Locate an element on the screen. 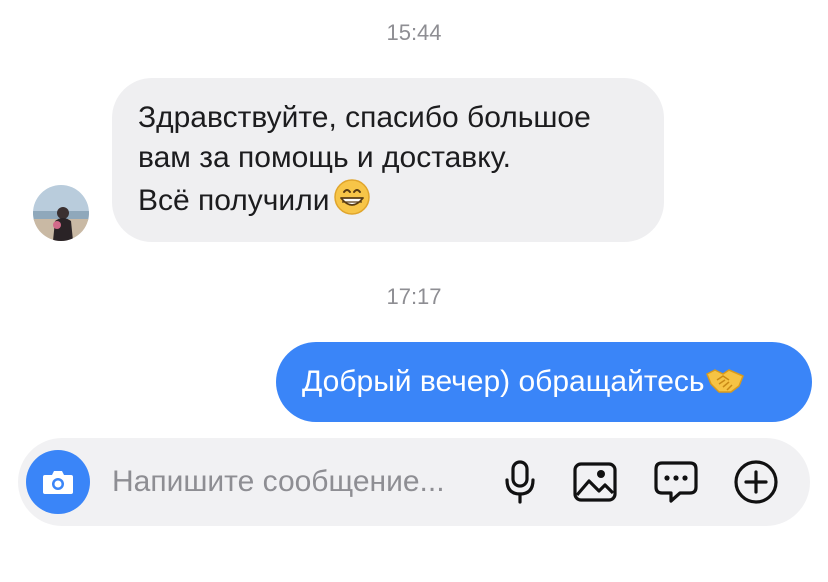 This screenshot has height=582, width=828. grinning-face-emoji-icon is located at coordinates (352, 202).